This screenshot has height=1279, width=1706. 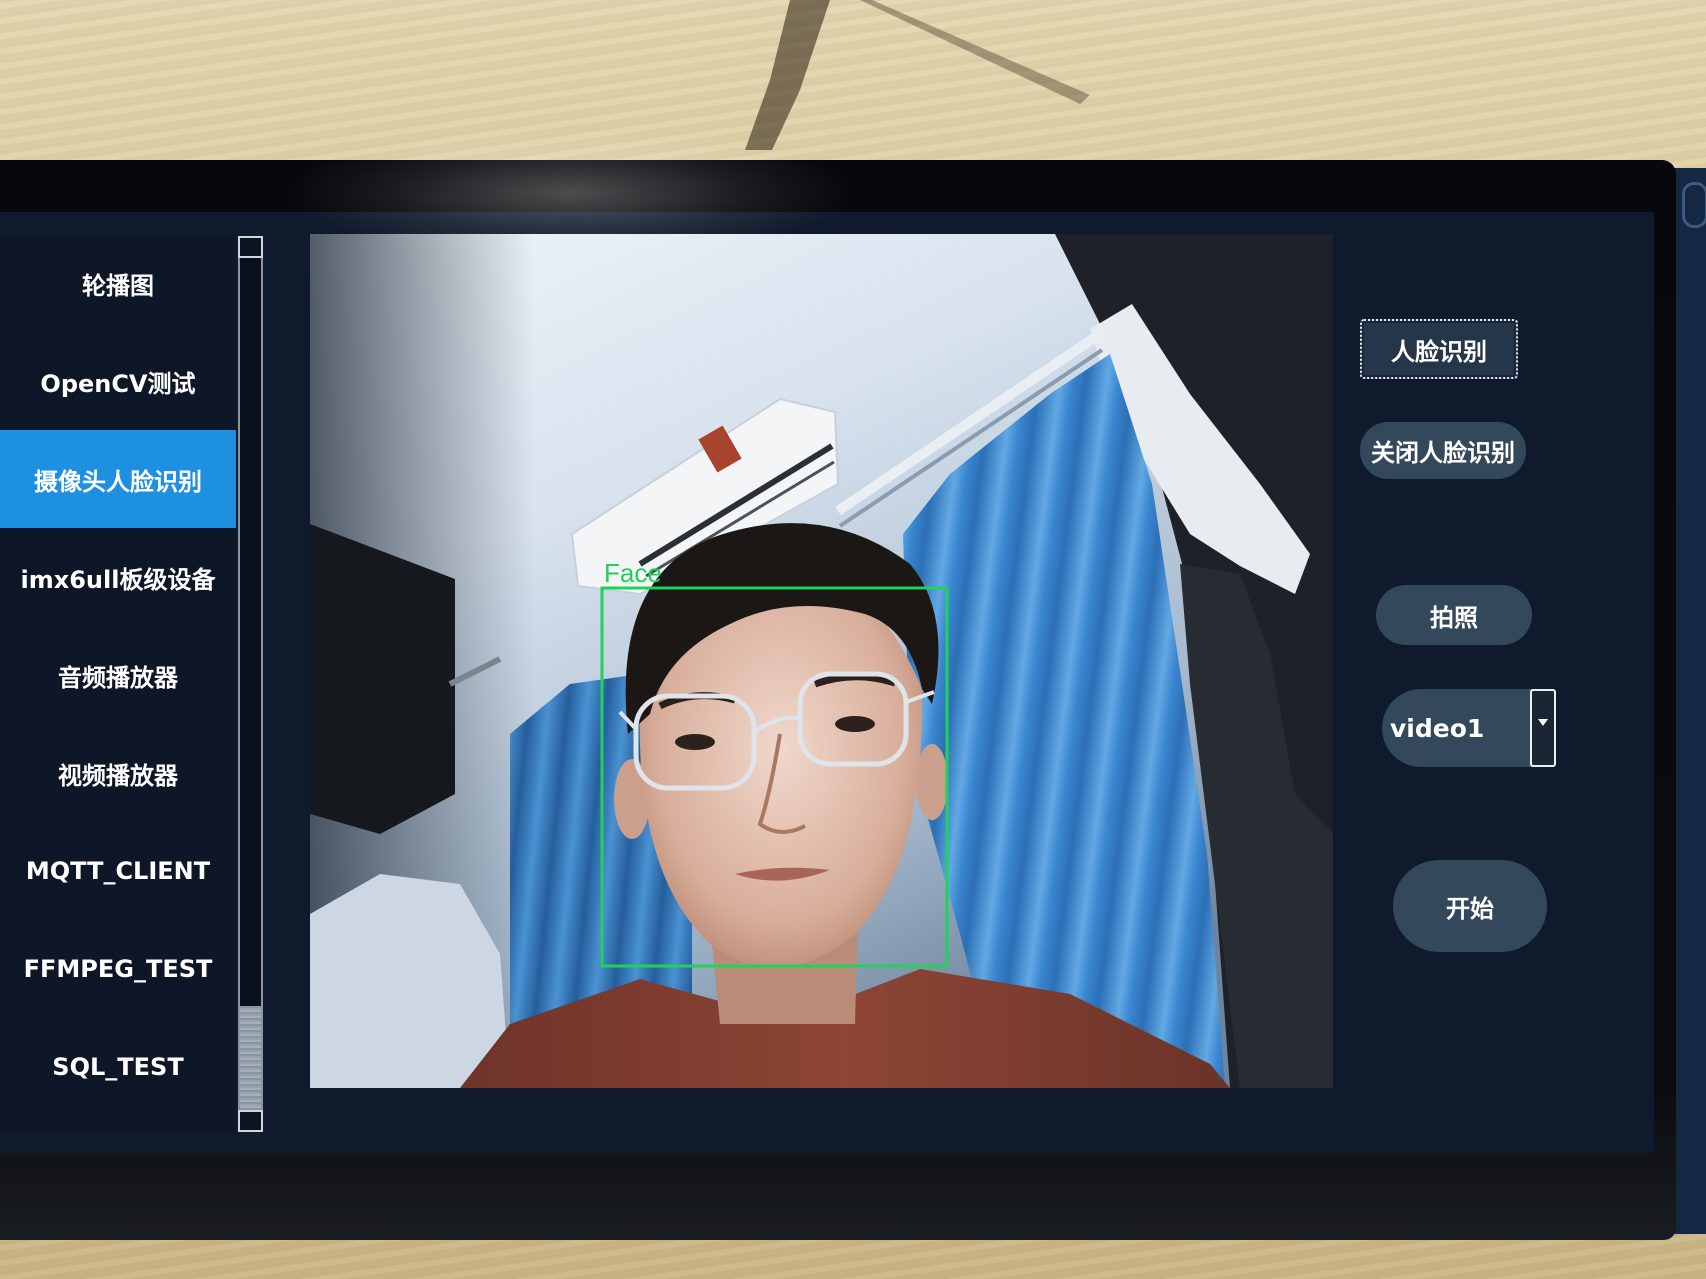 I want to click on start-button-label: 开始, so click(x=1470, y=908).